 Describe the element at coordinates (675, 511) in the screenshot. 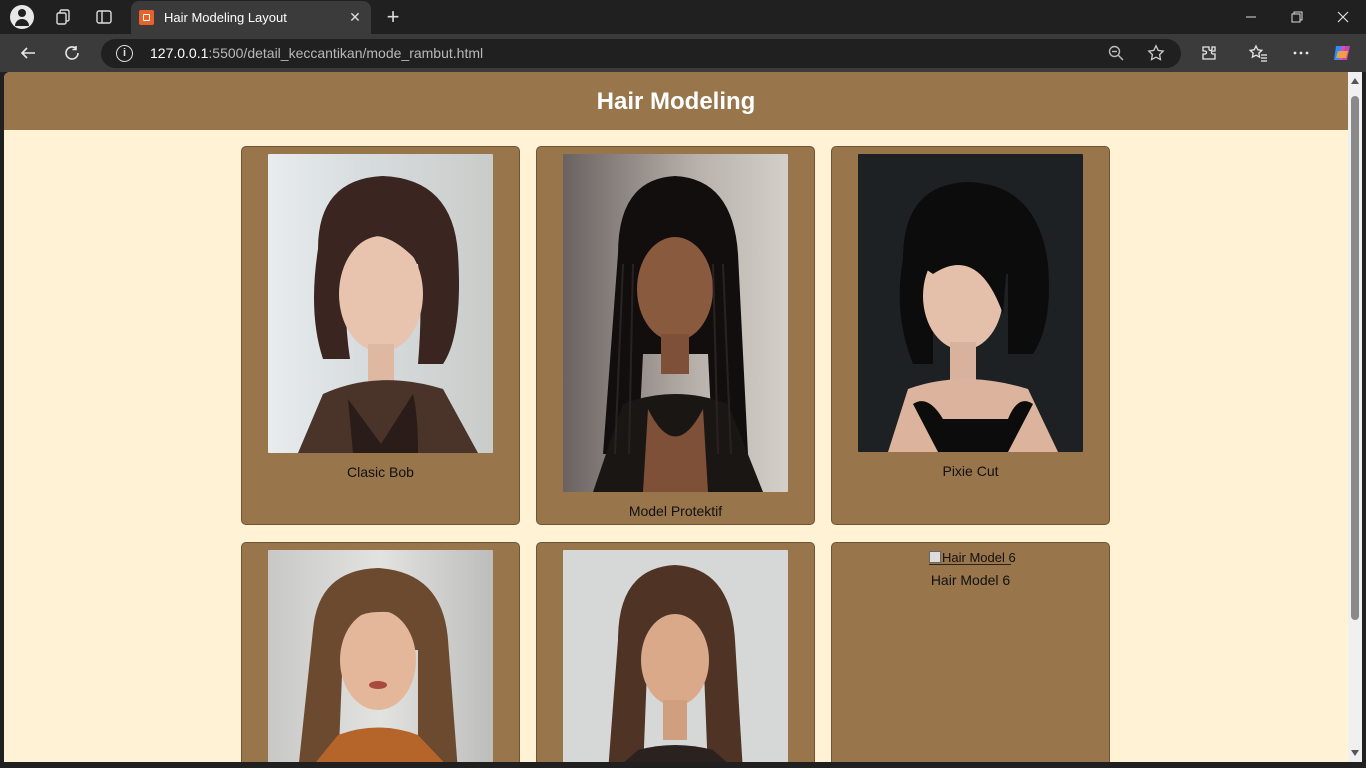

I see `hair-caption-2: Model Protektif` at that location.